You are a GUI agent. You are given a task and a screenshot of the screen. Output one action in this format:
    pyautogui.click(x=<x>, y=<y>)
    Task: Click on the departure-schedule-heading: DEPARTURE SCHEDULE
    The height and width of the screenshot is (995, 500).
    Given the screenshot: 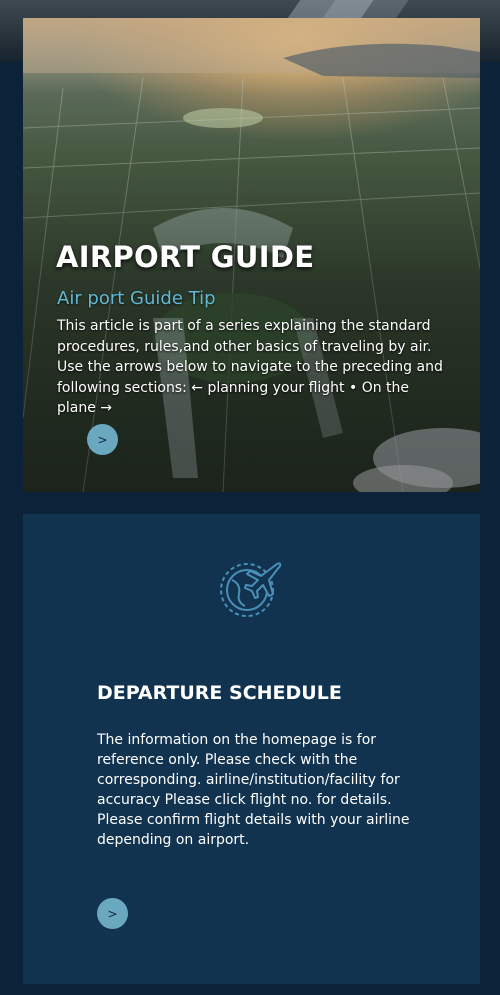 What is the action you would take?
    pyautogui.click(x=219, y=693)
    